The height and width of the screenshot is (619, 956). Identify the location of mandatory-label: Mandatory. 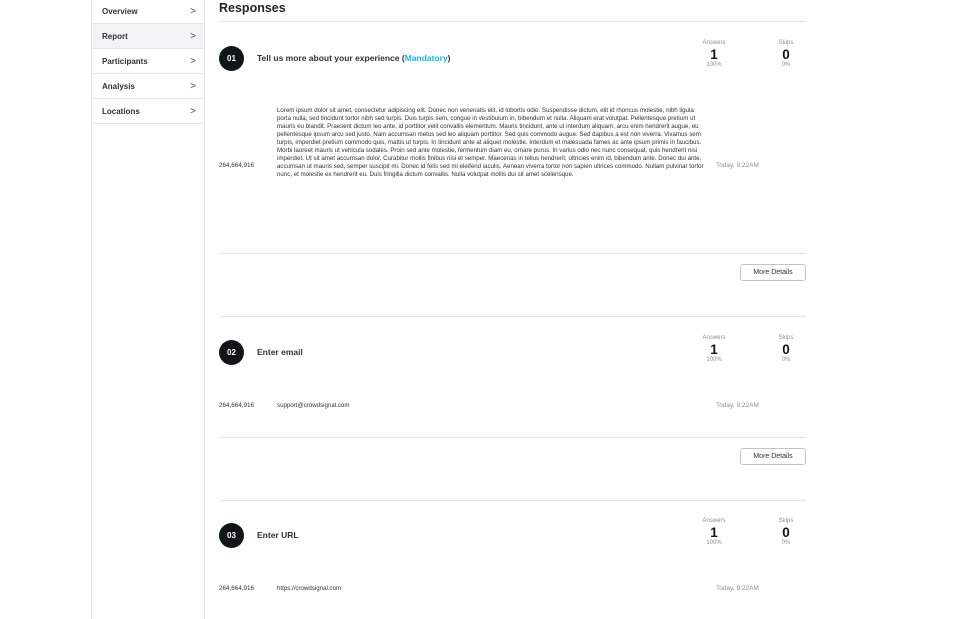
(426, 58).